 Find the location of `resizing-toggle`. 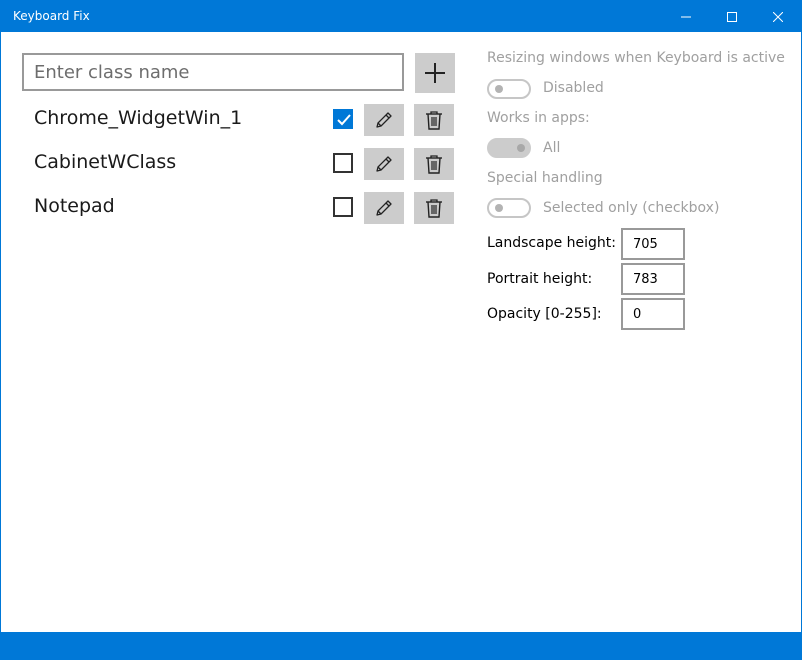

resizing-toggle is located at coordinates (509, 89).